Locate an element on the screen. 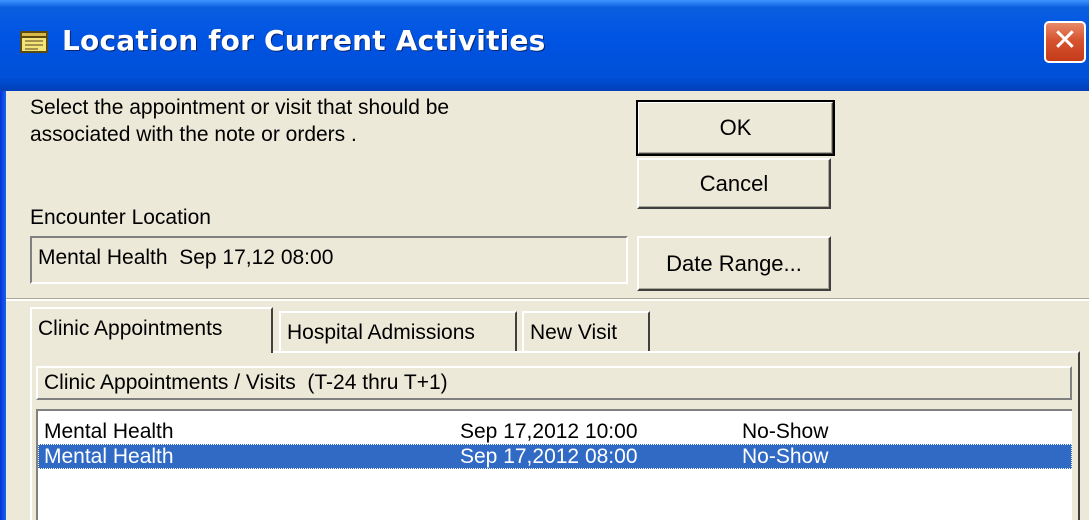 This screenshot has height=520, width=1089. tab-label: Clinic Appointments is located at coordinates (130, 328).